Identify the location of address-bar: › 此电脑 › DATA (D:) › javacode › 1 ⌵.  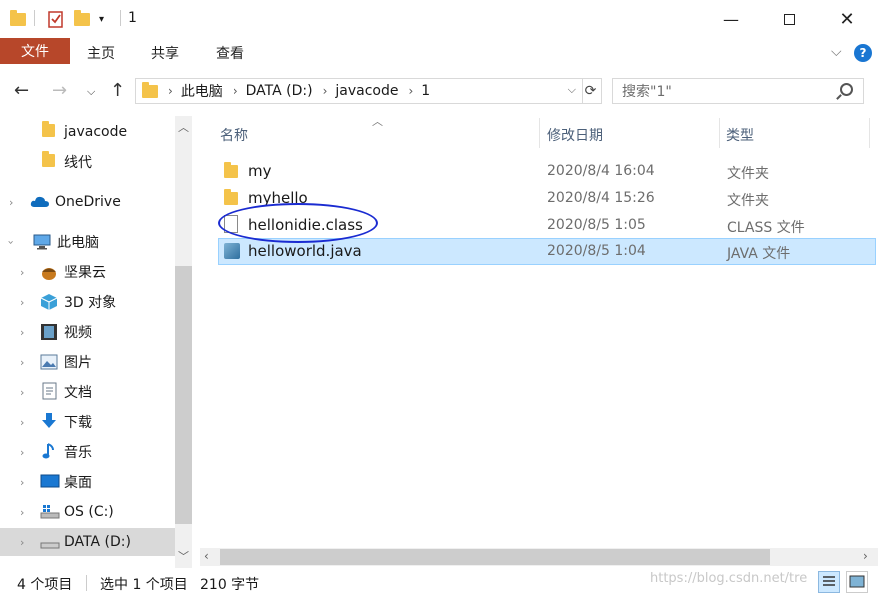
(359, 91).